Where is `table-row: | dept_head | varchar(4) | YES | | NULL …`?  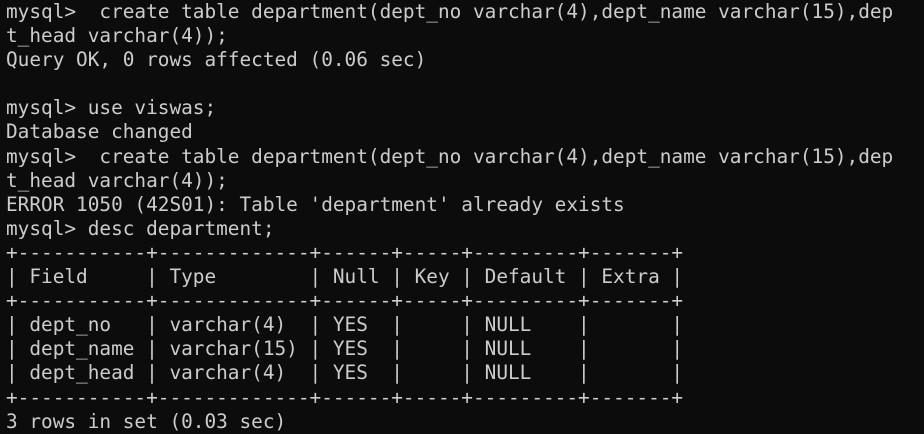 table-row: | dept_head | varchar(4) | YES | | NULL … is located at coordinates (345, 373).